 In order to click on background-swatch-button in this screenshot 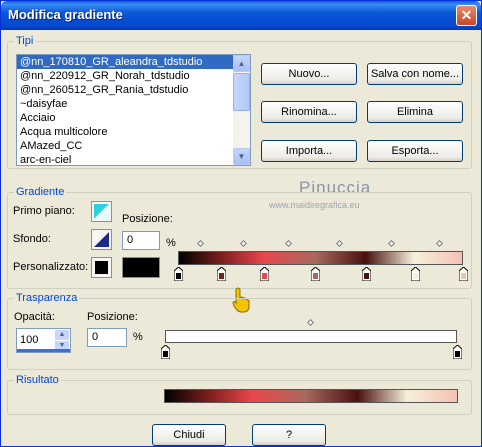, I will do `click(101, 239)`.